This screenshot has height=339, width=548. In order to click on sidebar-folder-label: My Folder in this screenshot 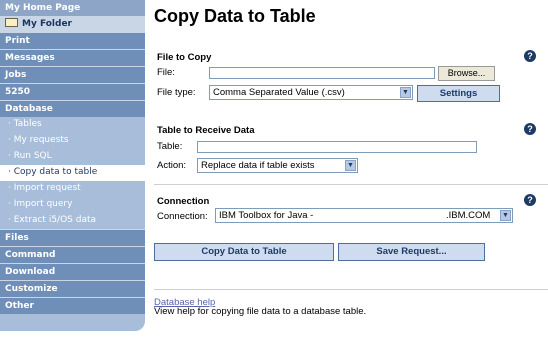, I will do `click(47, 24)`.